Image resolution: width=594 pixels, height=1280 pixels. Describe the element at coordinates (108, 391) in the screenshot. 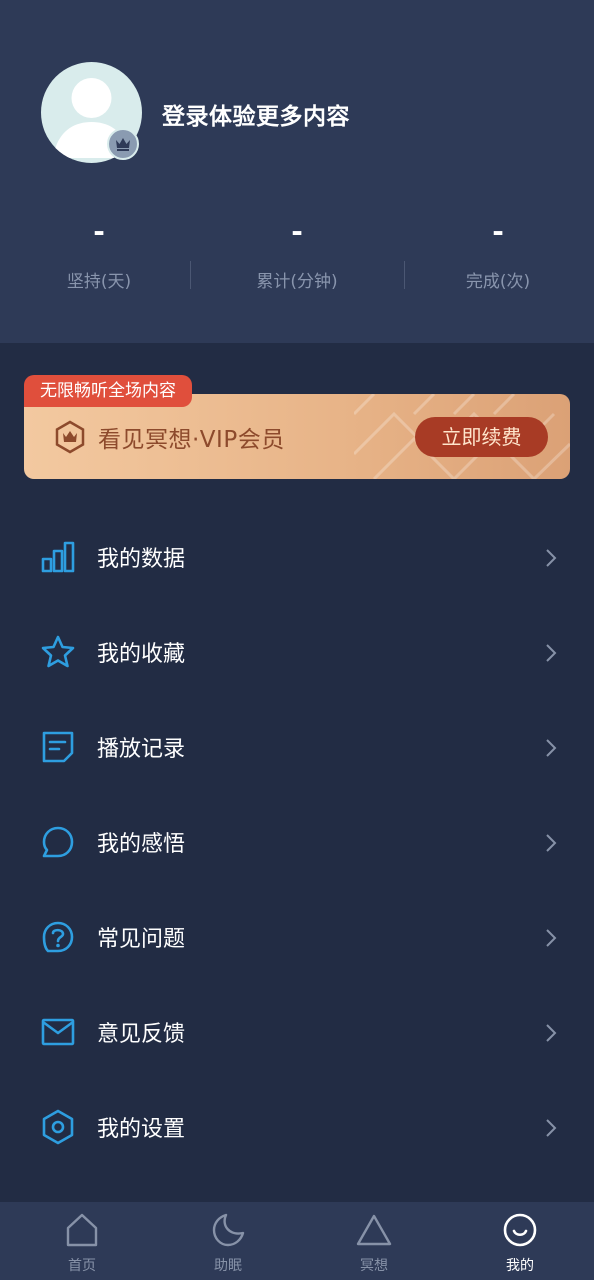

I see `vip-tag: 无限畅听全场内容` at that location.